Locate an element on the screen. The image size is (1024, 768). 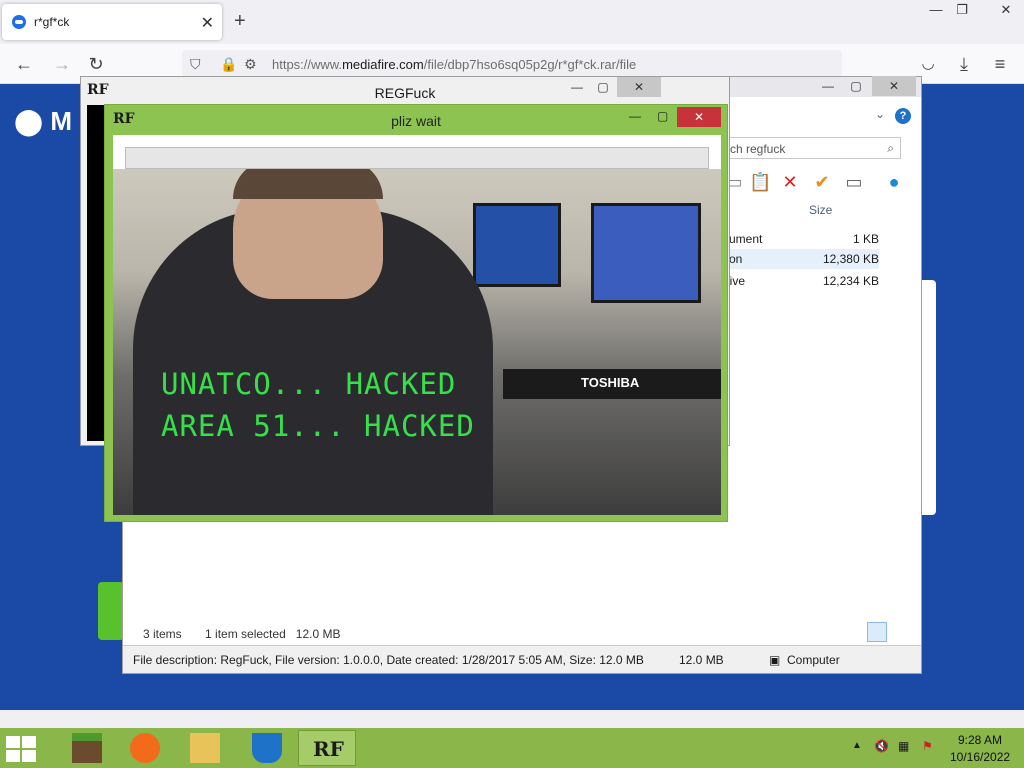
selected-size: 12.0 MB is located at coordinates (318, 634).